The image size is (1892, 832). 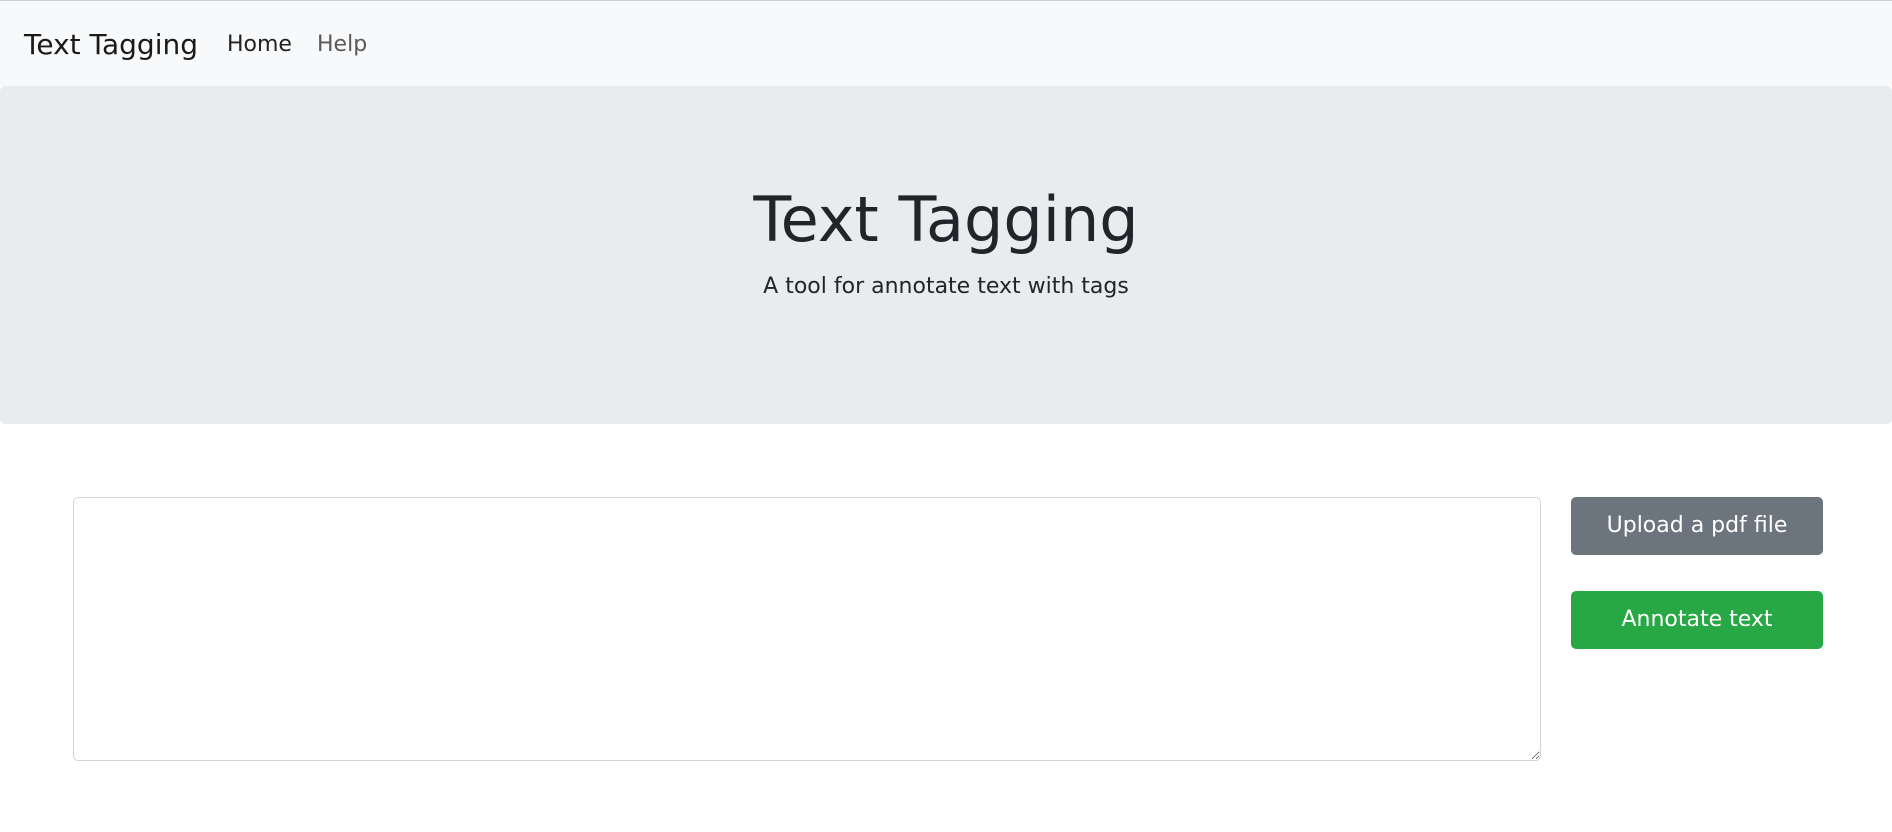 I want to click on nav-link-home: Home, so click(x=259, y=45).